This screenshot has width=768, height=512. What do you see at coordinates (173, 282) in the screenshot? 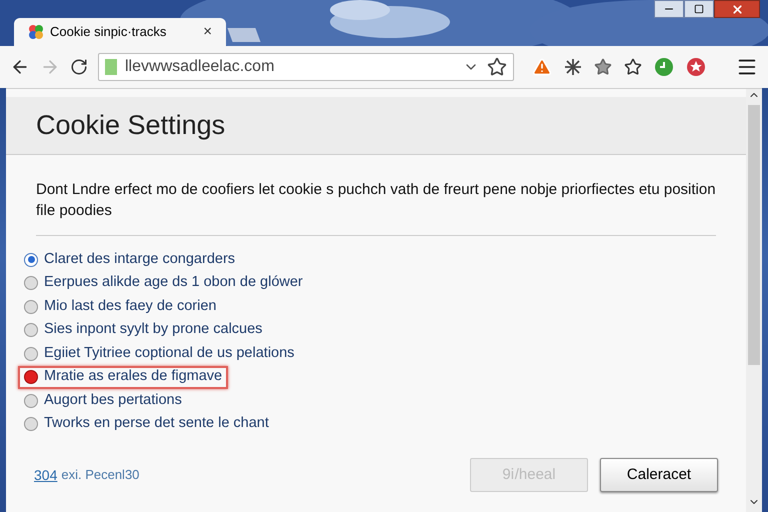
I see `option-label: Eerpues alikde age ds 1 obon de glówer` at bounding box center [173, 282].